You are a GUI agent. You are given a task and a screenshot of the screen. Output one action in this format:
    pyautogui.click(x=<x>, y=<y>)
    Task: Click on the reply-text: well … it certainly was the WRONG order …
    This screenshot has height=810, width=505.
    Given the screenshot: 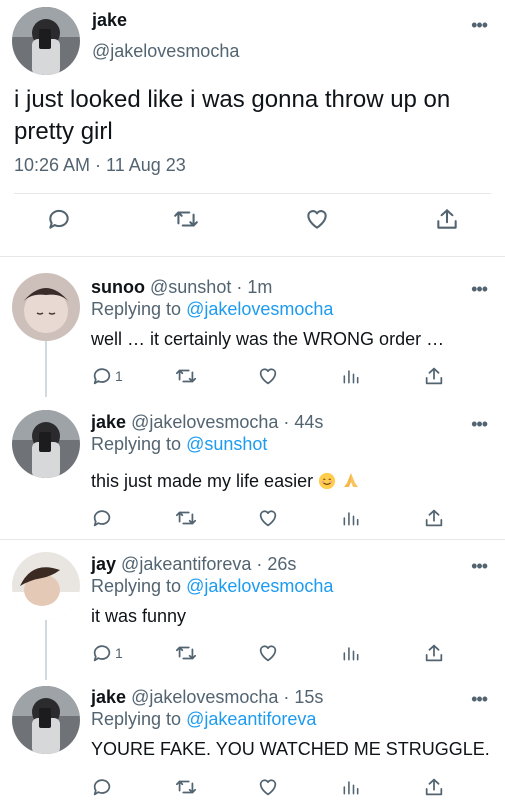 What is the action you would take?
    pyautogui.click(x=268, y=339)
    